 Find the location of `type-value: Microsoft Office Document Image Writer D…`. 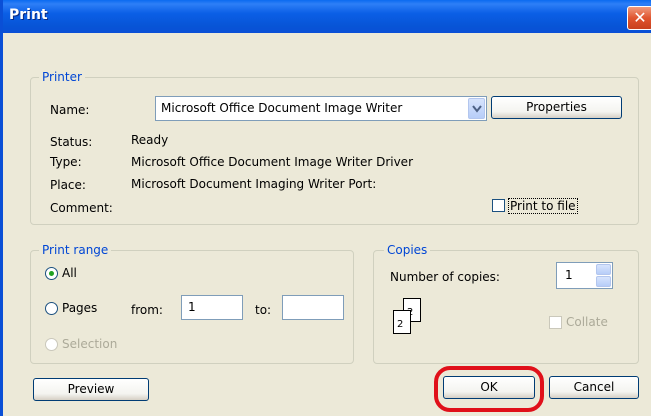

type-value: Microsoft Office Document Image Writer D… is located at coordinates (272, 162).